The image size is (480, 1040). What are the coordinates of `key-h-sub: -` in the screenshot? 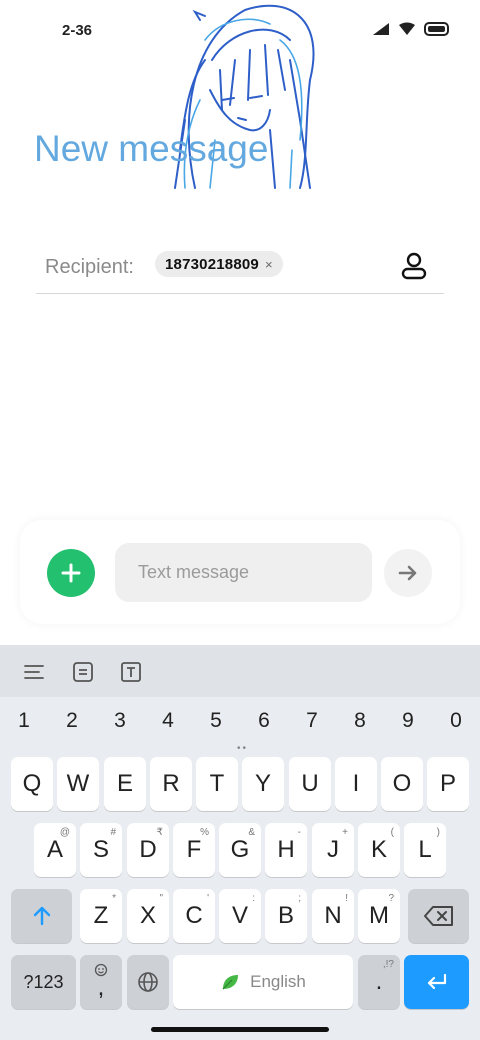 It's located at (299, 832).